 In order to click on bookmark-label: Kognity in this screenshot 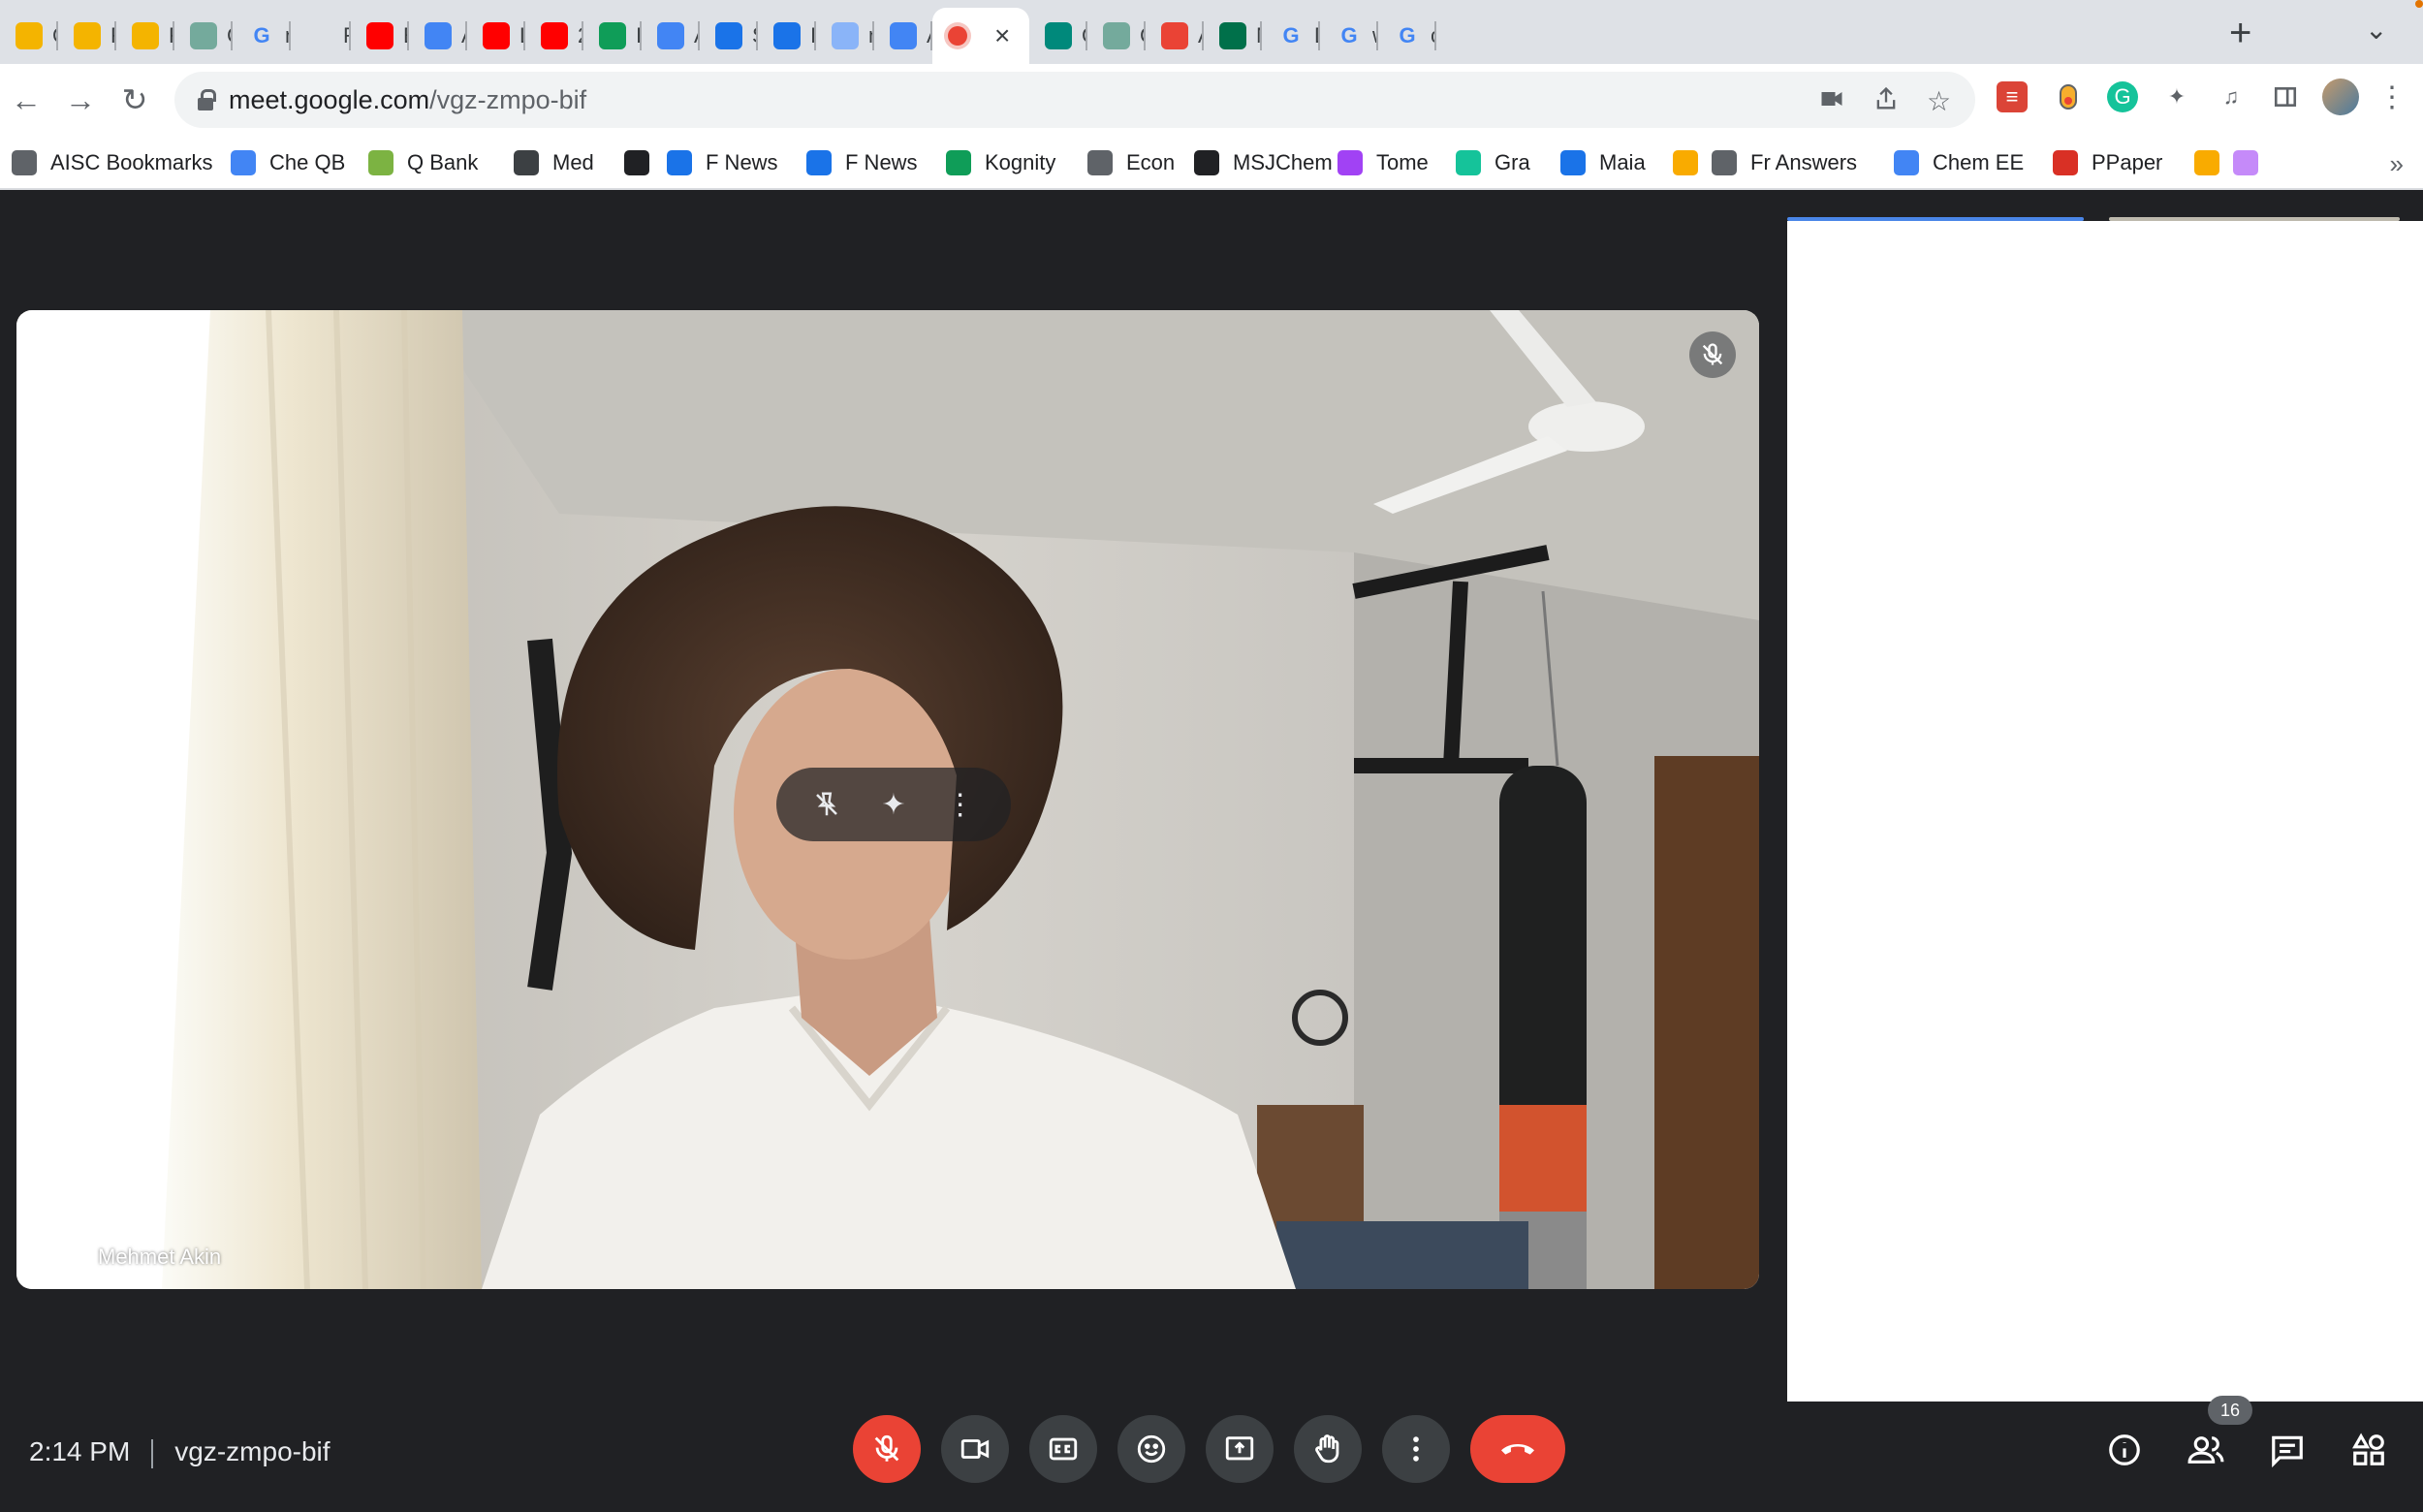, I will do `click(1020, 162)`.